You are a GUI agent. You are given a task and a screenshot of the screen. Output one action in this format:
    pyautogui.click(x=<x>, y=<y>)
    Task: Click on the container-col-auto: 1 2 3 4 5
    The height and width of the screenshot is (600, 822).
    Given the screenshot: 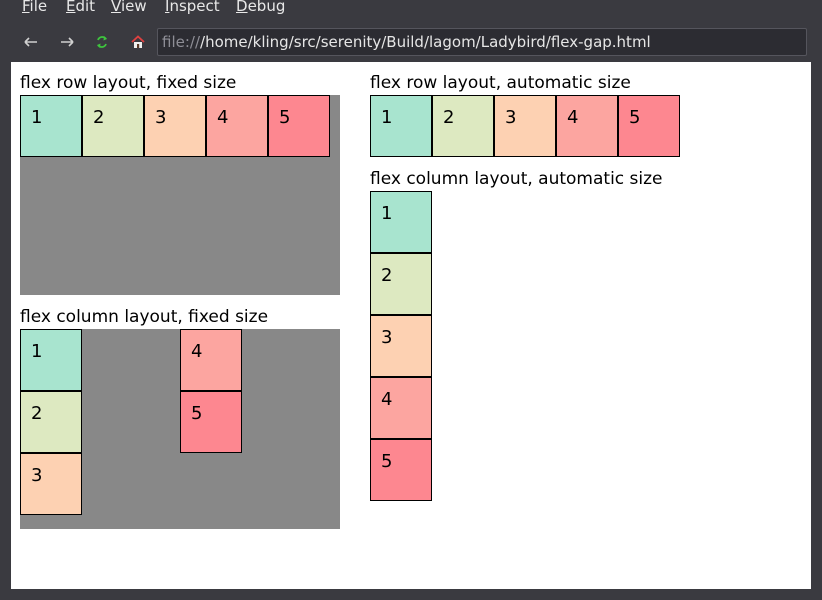 What is the action you would take?
    pyautogui.click(x=401, y=346)
    